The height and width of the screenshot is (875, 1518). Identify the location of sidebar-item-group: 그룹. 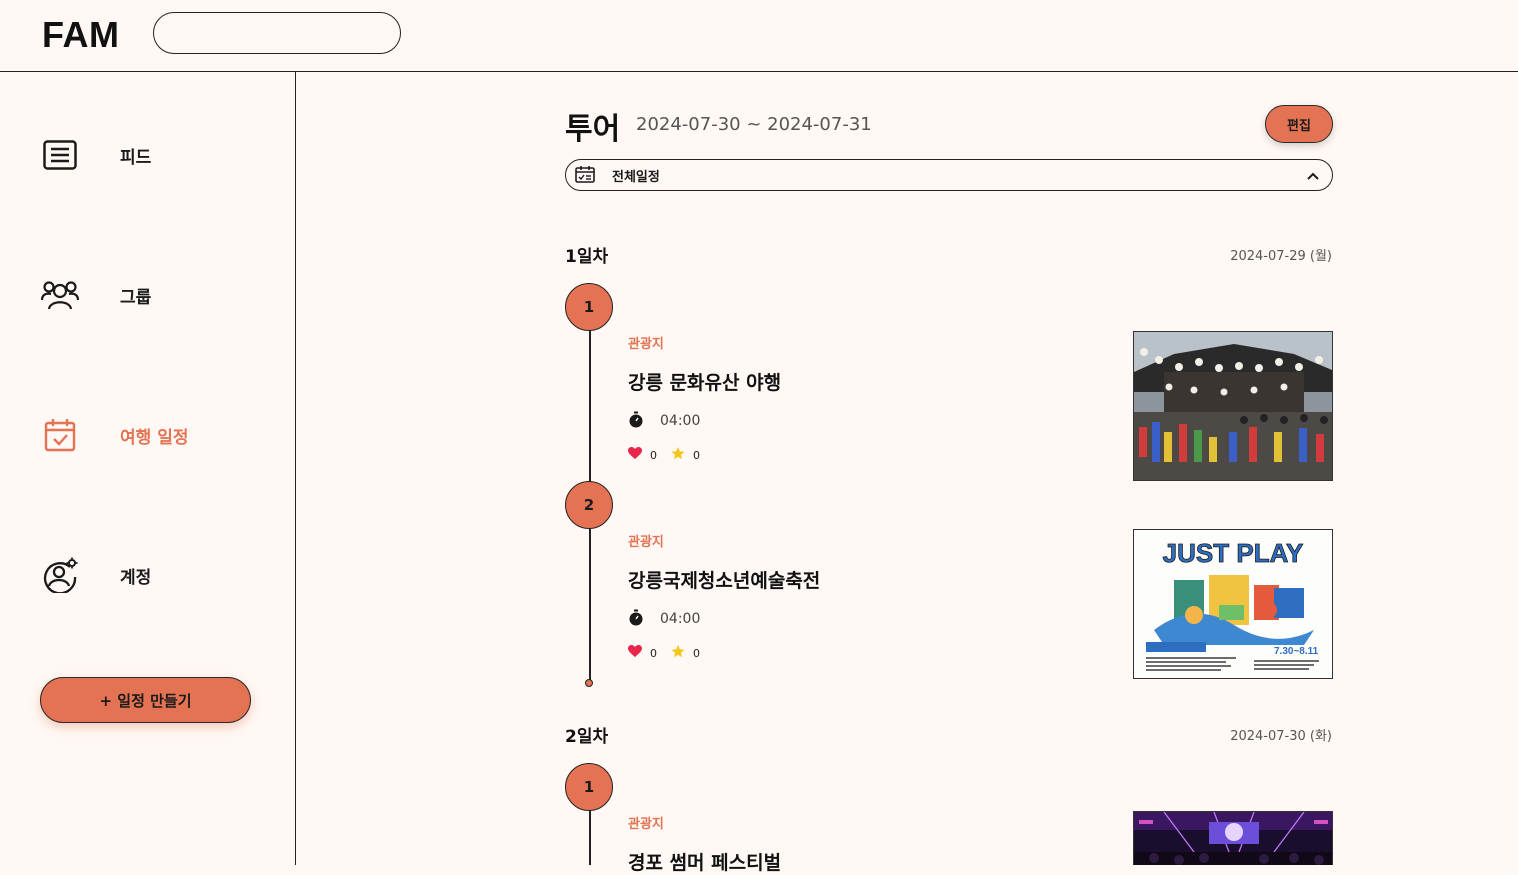
(150, 295).